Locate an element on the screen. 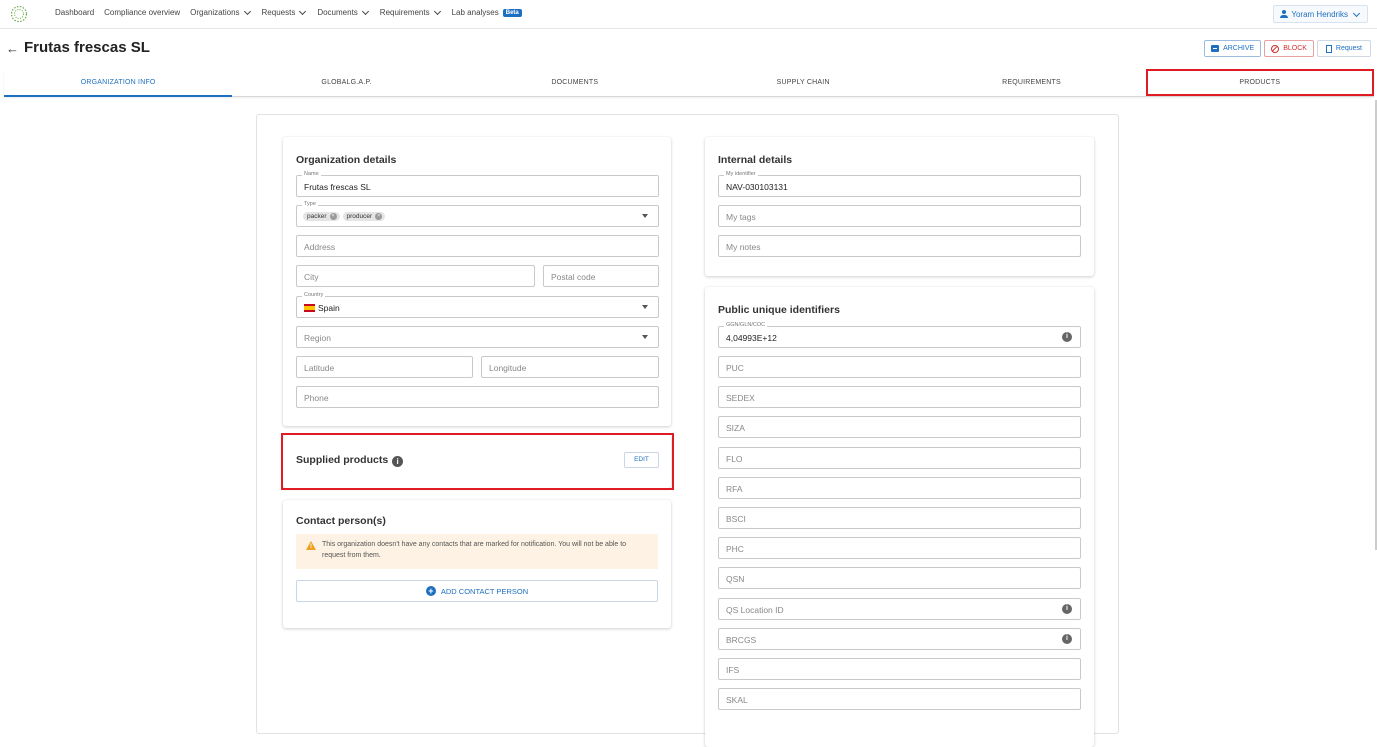 This screenshot has height=747, width=1377. archive-button: ARCHIVE is located at coordinates (1233, 48).